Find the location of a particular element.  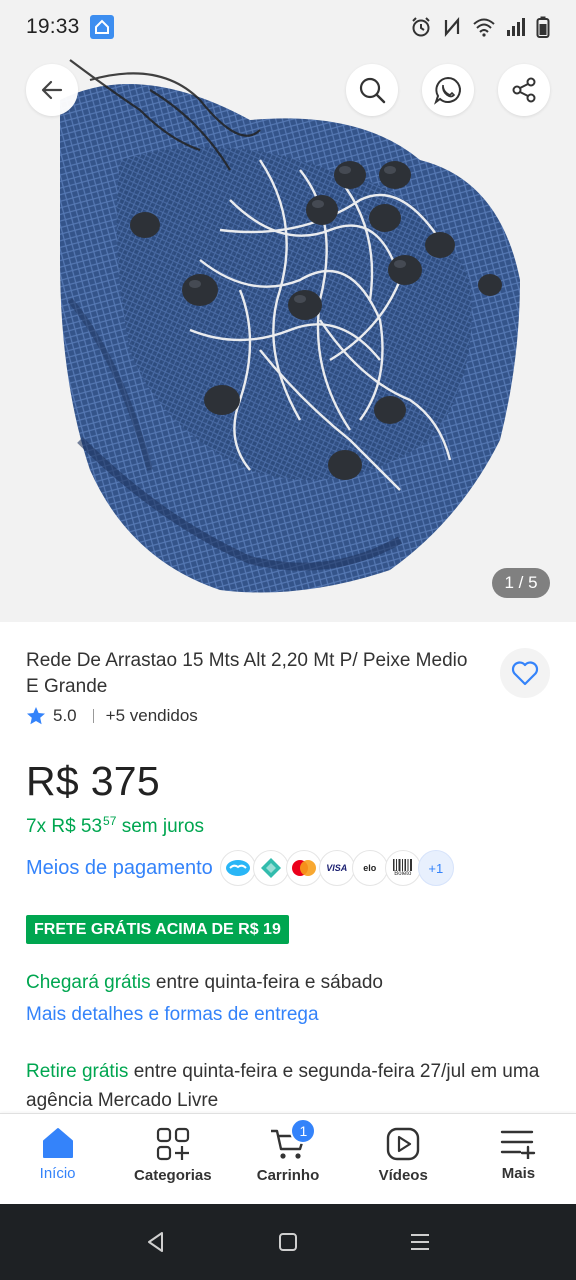

installments: 7x R$ 5357 sem juros is located at coordinates (115, 826).